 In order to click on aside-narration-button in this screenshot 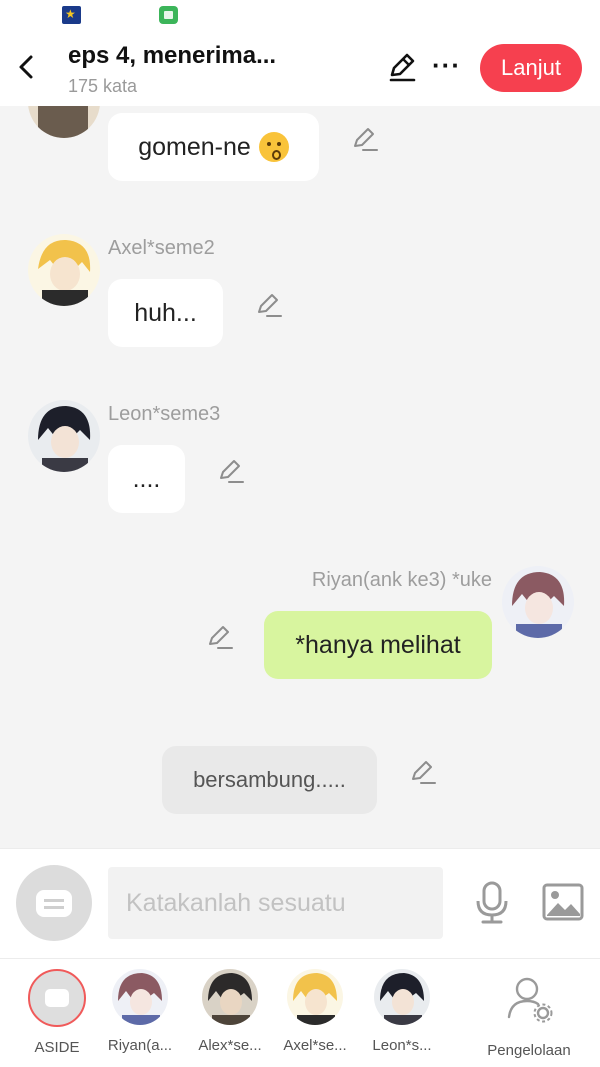, I will do `click(54, 903)`.